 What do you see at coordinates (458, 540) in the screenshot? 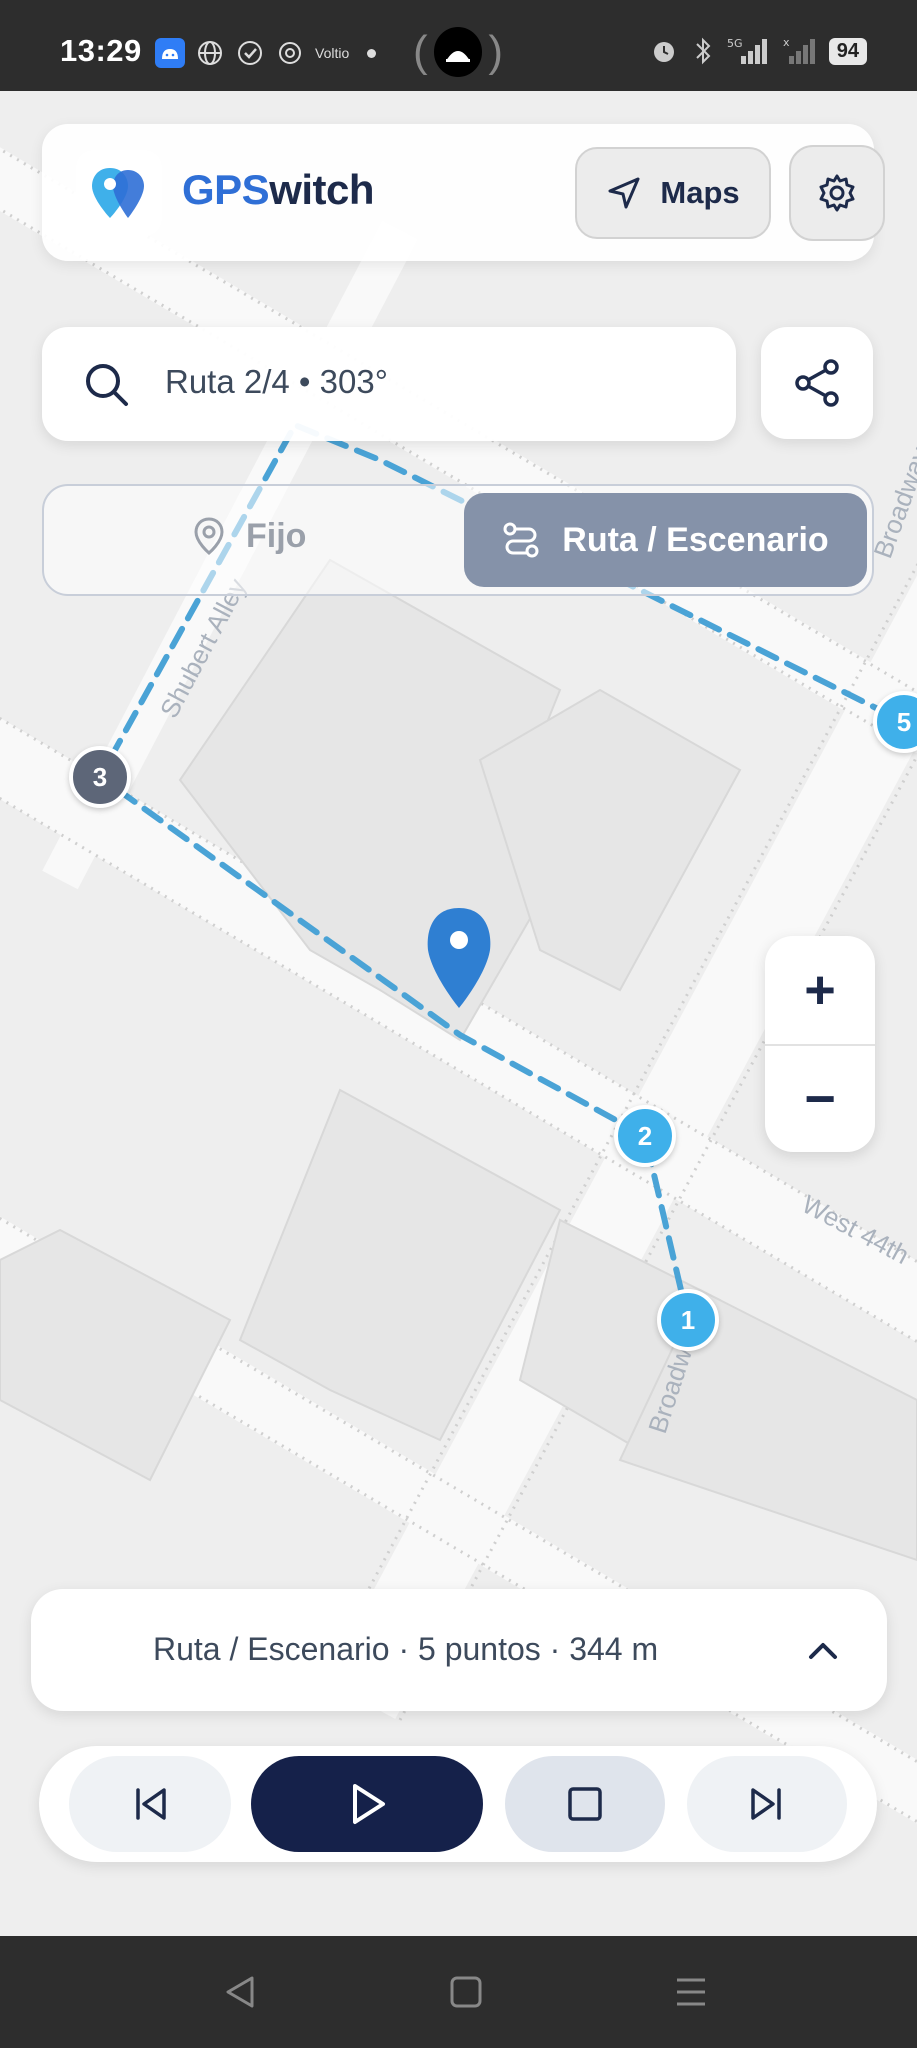
I see `mode-toggle: Fijo Ruta / Escenario` at bounding box center [458, 540].